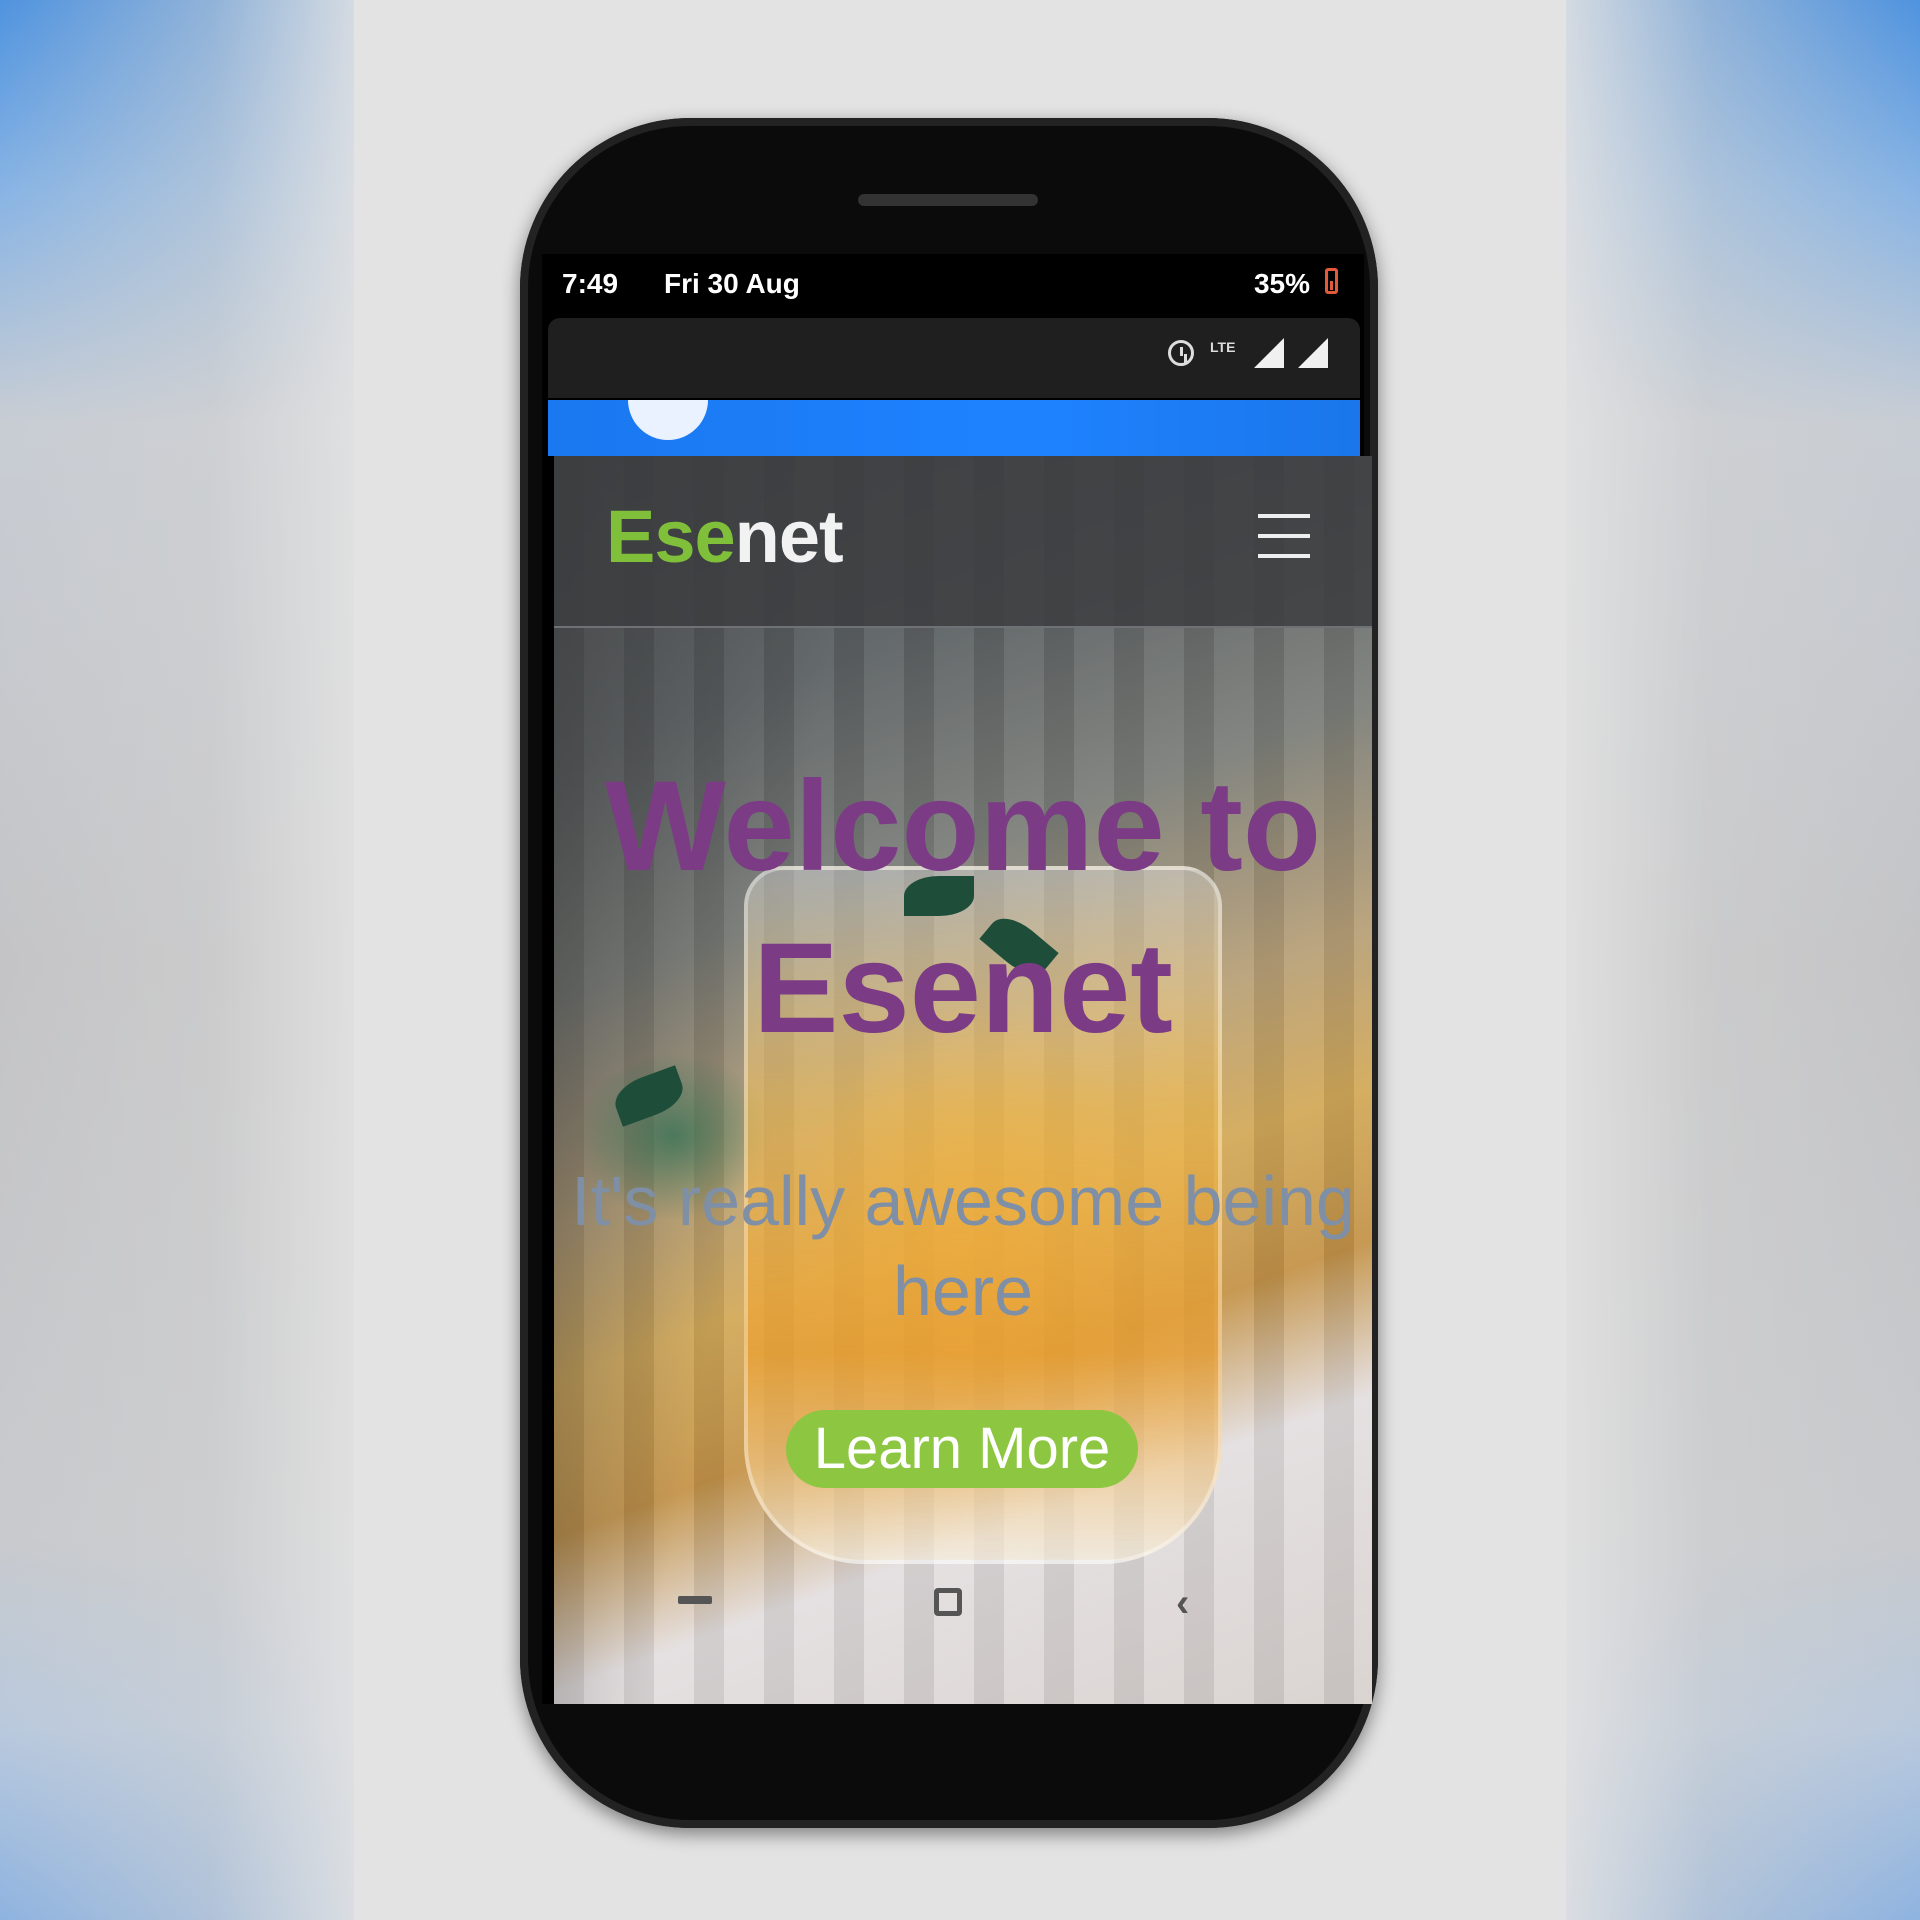  What do you see at coordinates (695, 1600) in the screenshot?
I see `recent-apps-icon` at bounding box center [695, 1600].